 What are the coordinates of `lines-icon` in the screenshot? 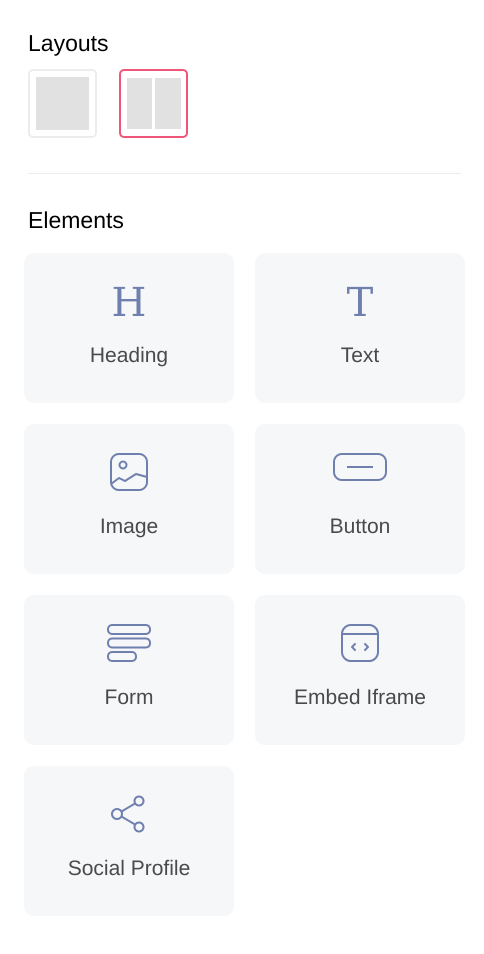 It's located at (129, 643).